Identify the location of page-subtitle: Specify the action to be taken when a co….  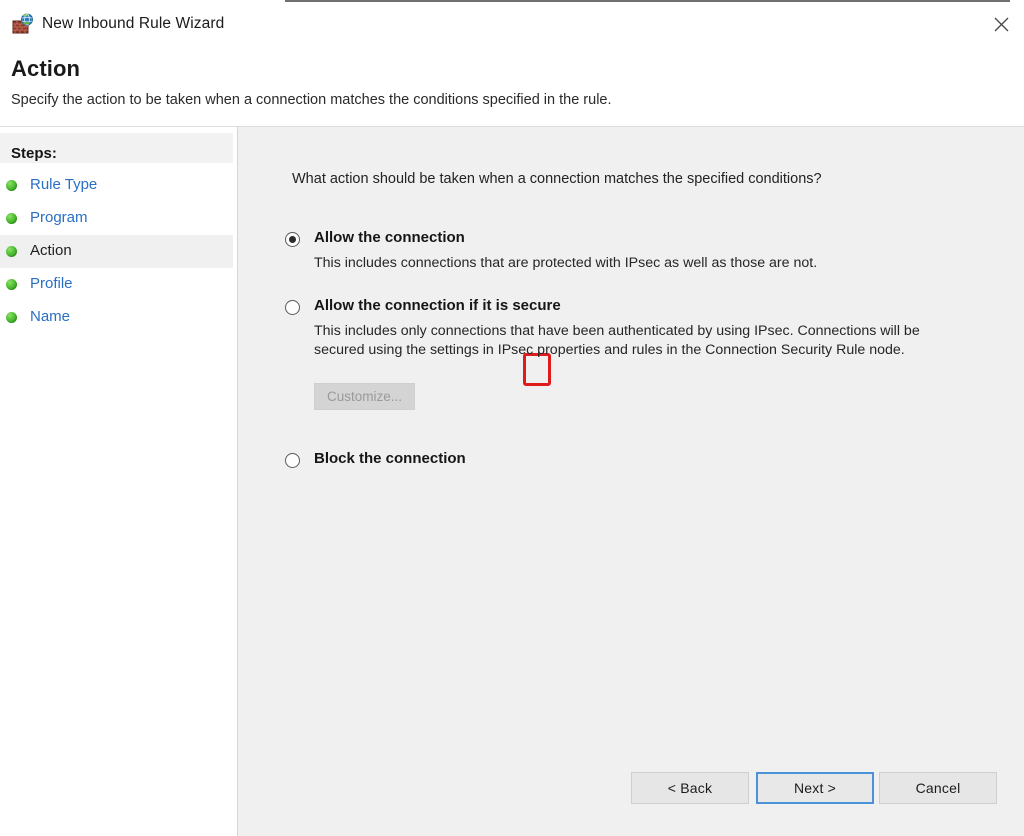
(311, 100).